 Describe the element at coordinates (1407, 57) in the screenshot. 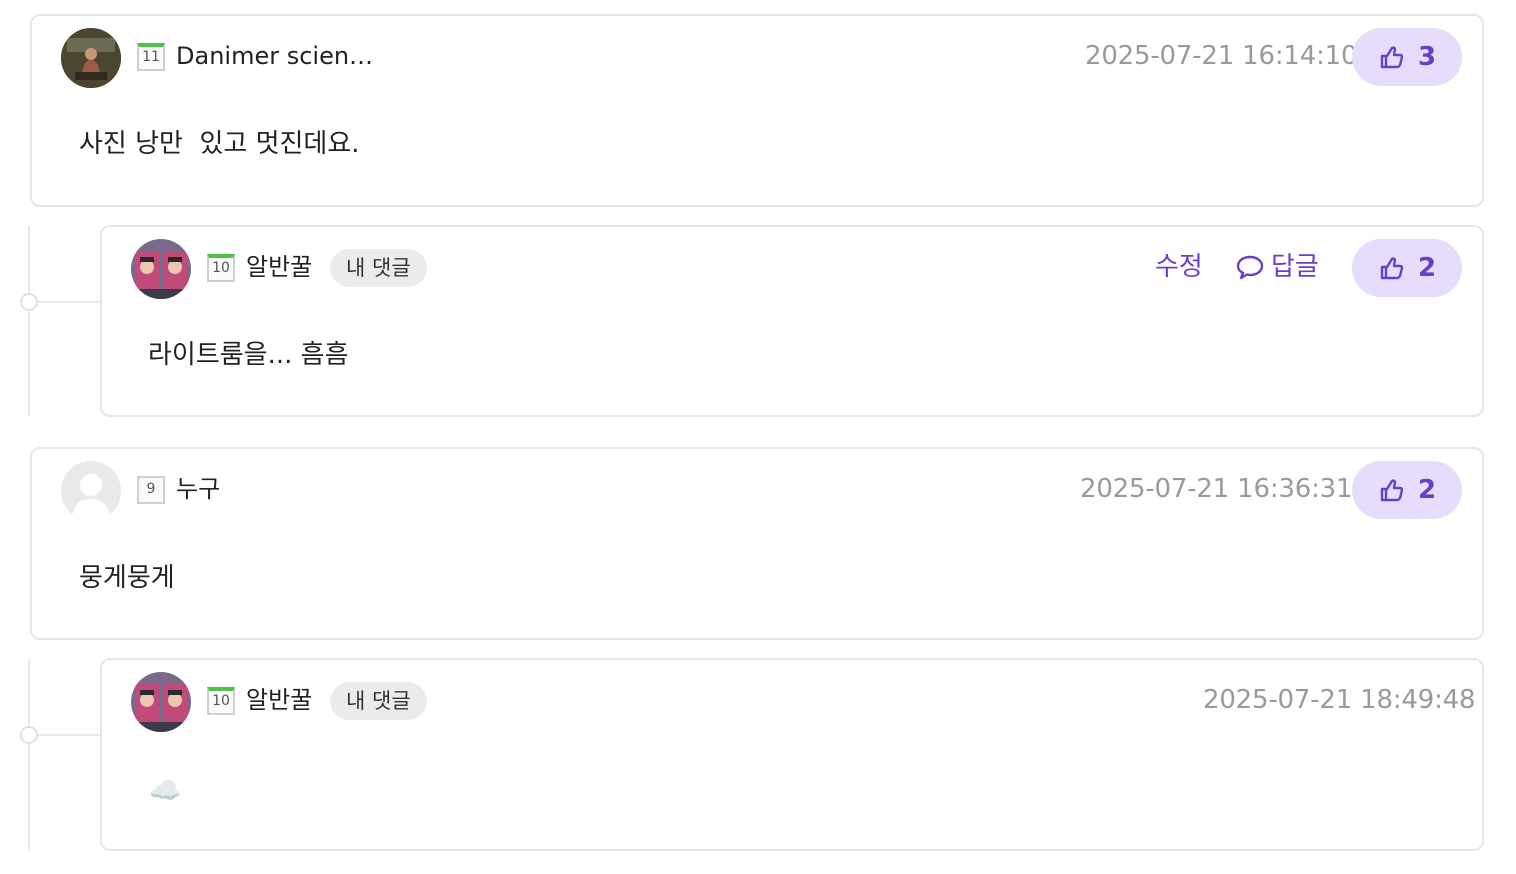

I see `like-button: 3` at that location.